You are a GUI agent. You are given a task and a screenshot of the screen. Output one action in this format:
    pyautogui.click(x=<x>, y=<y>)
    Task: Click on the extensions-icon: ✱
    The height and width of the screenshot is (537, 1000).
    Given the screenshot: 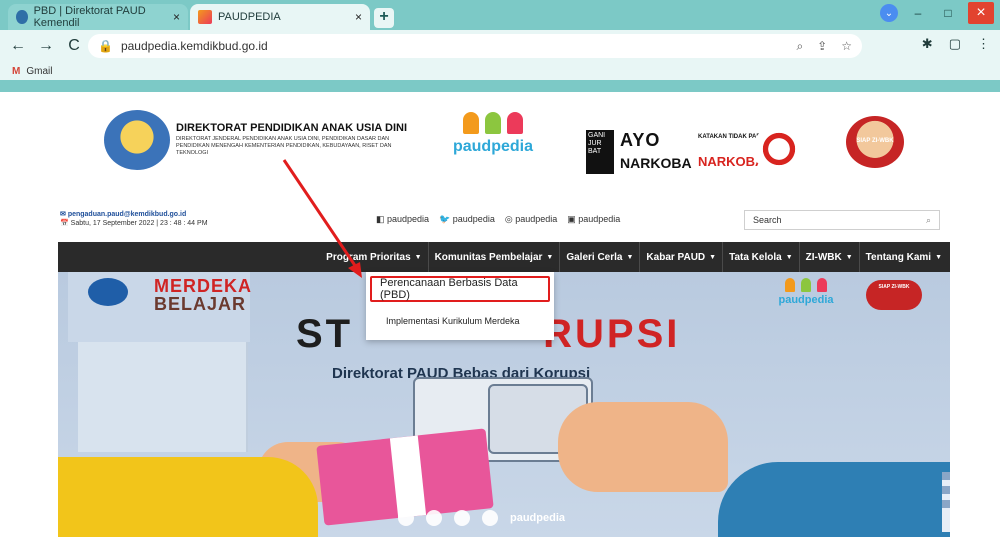 What is the action you would take?
    pyautogui.click(x=927, y=44)
    